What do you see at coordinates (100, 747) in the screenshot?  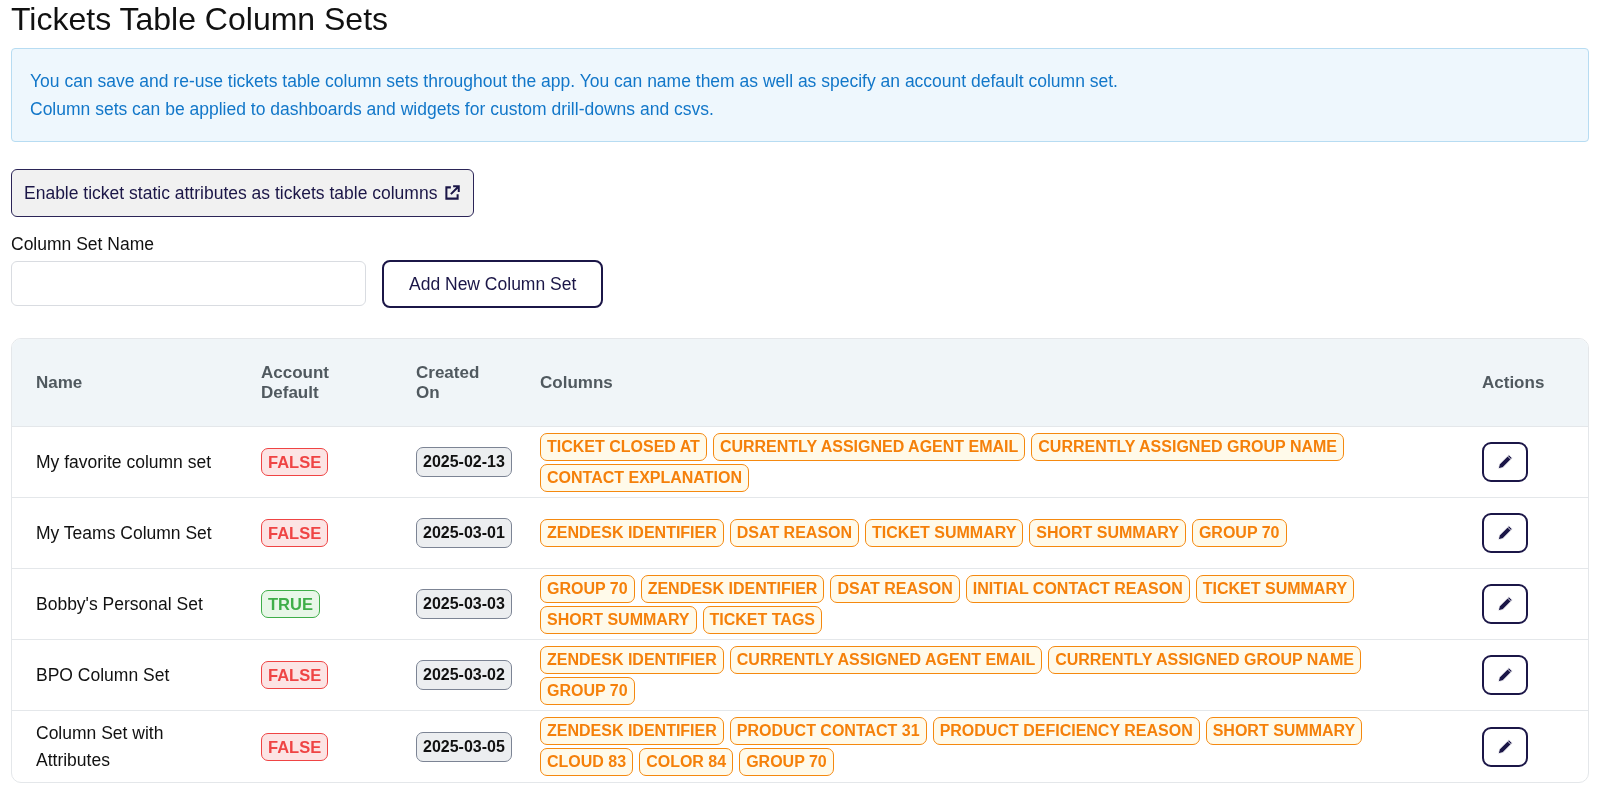 I see `set-name: Column Set with Attributes` at bounding box center [100, 747].